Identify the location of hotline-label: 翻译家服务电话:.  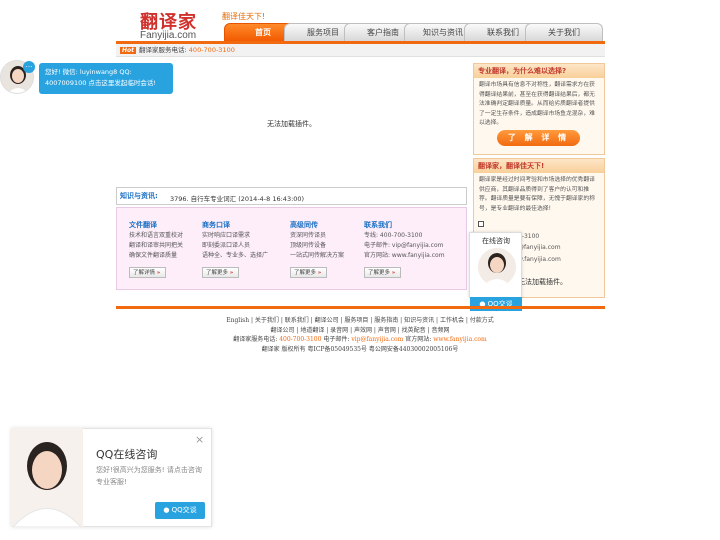
(163, 50).